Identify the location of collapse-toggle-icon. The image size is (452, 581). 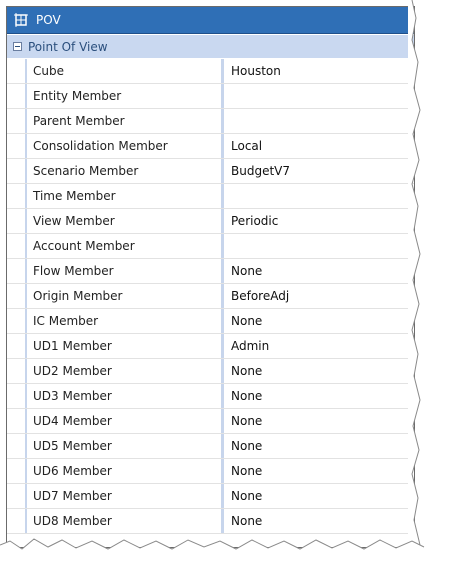
(17, 46).